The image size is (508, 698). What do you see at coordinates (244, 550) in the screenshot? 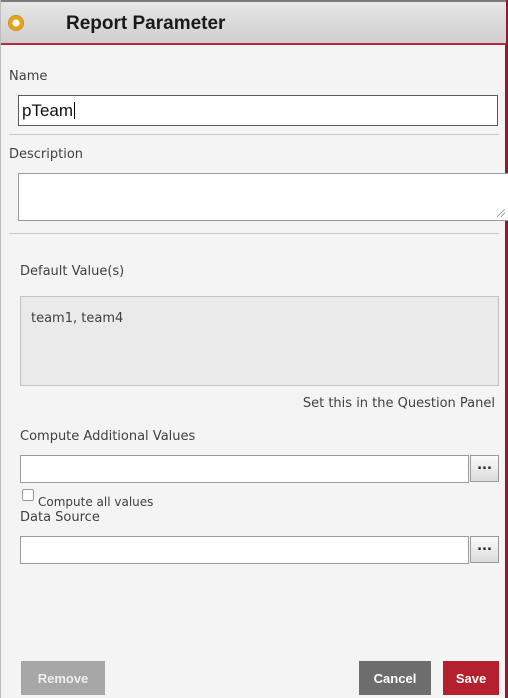
I see `data-source-input` at bounding box center [244, 550].